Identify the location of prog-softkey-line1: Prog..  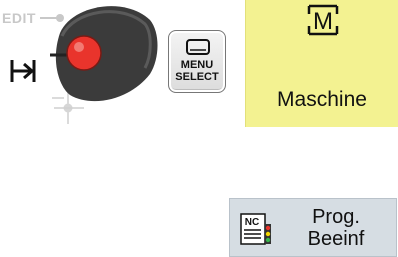
(336, 217).